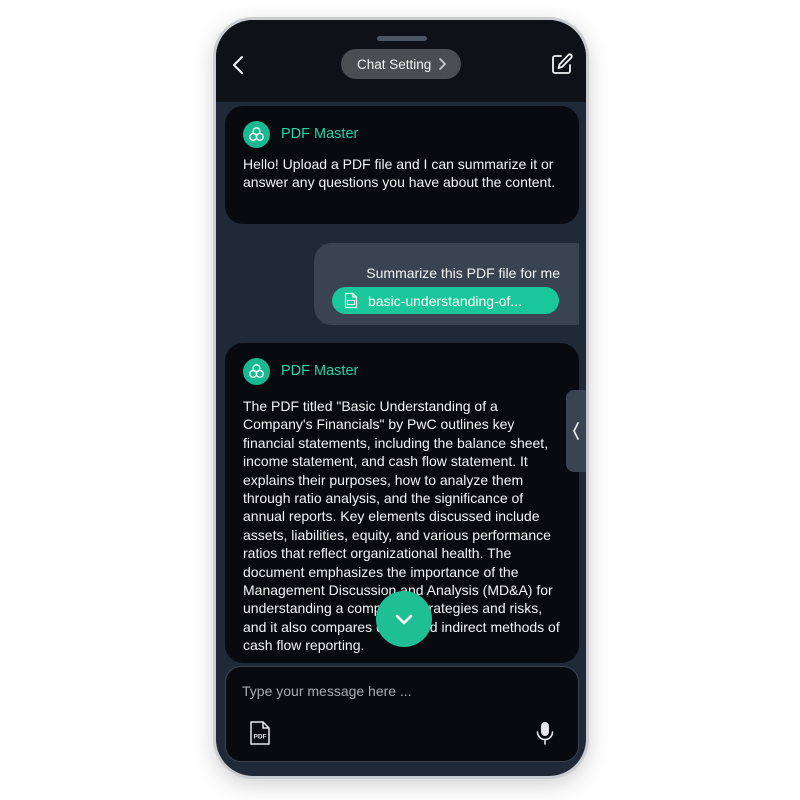 The image size is (800, 800). I want to click on chat-setting-button: Chat Setting, so click(401, 64).